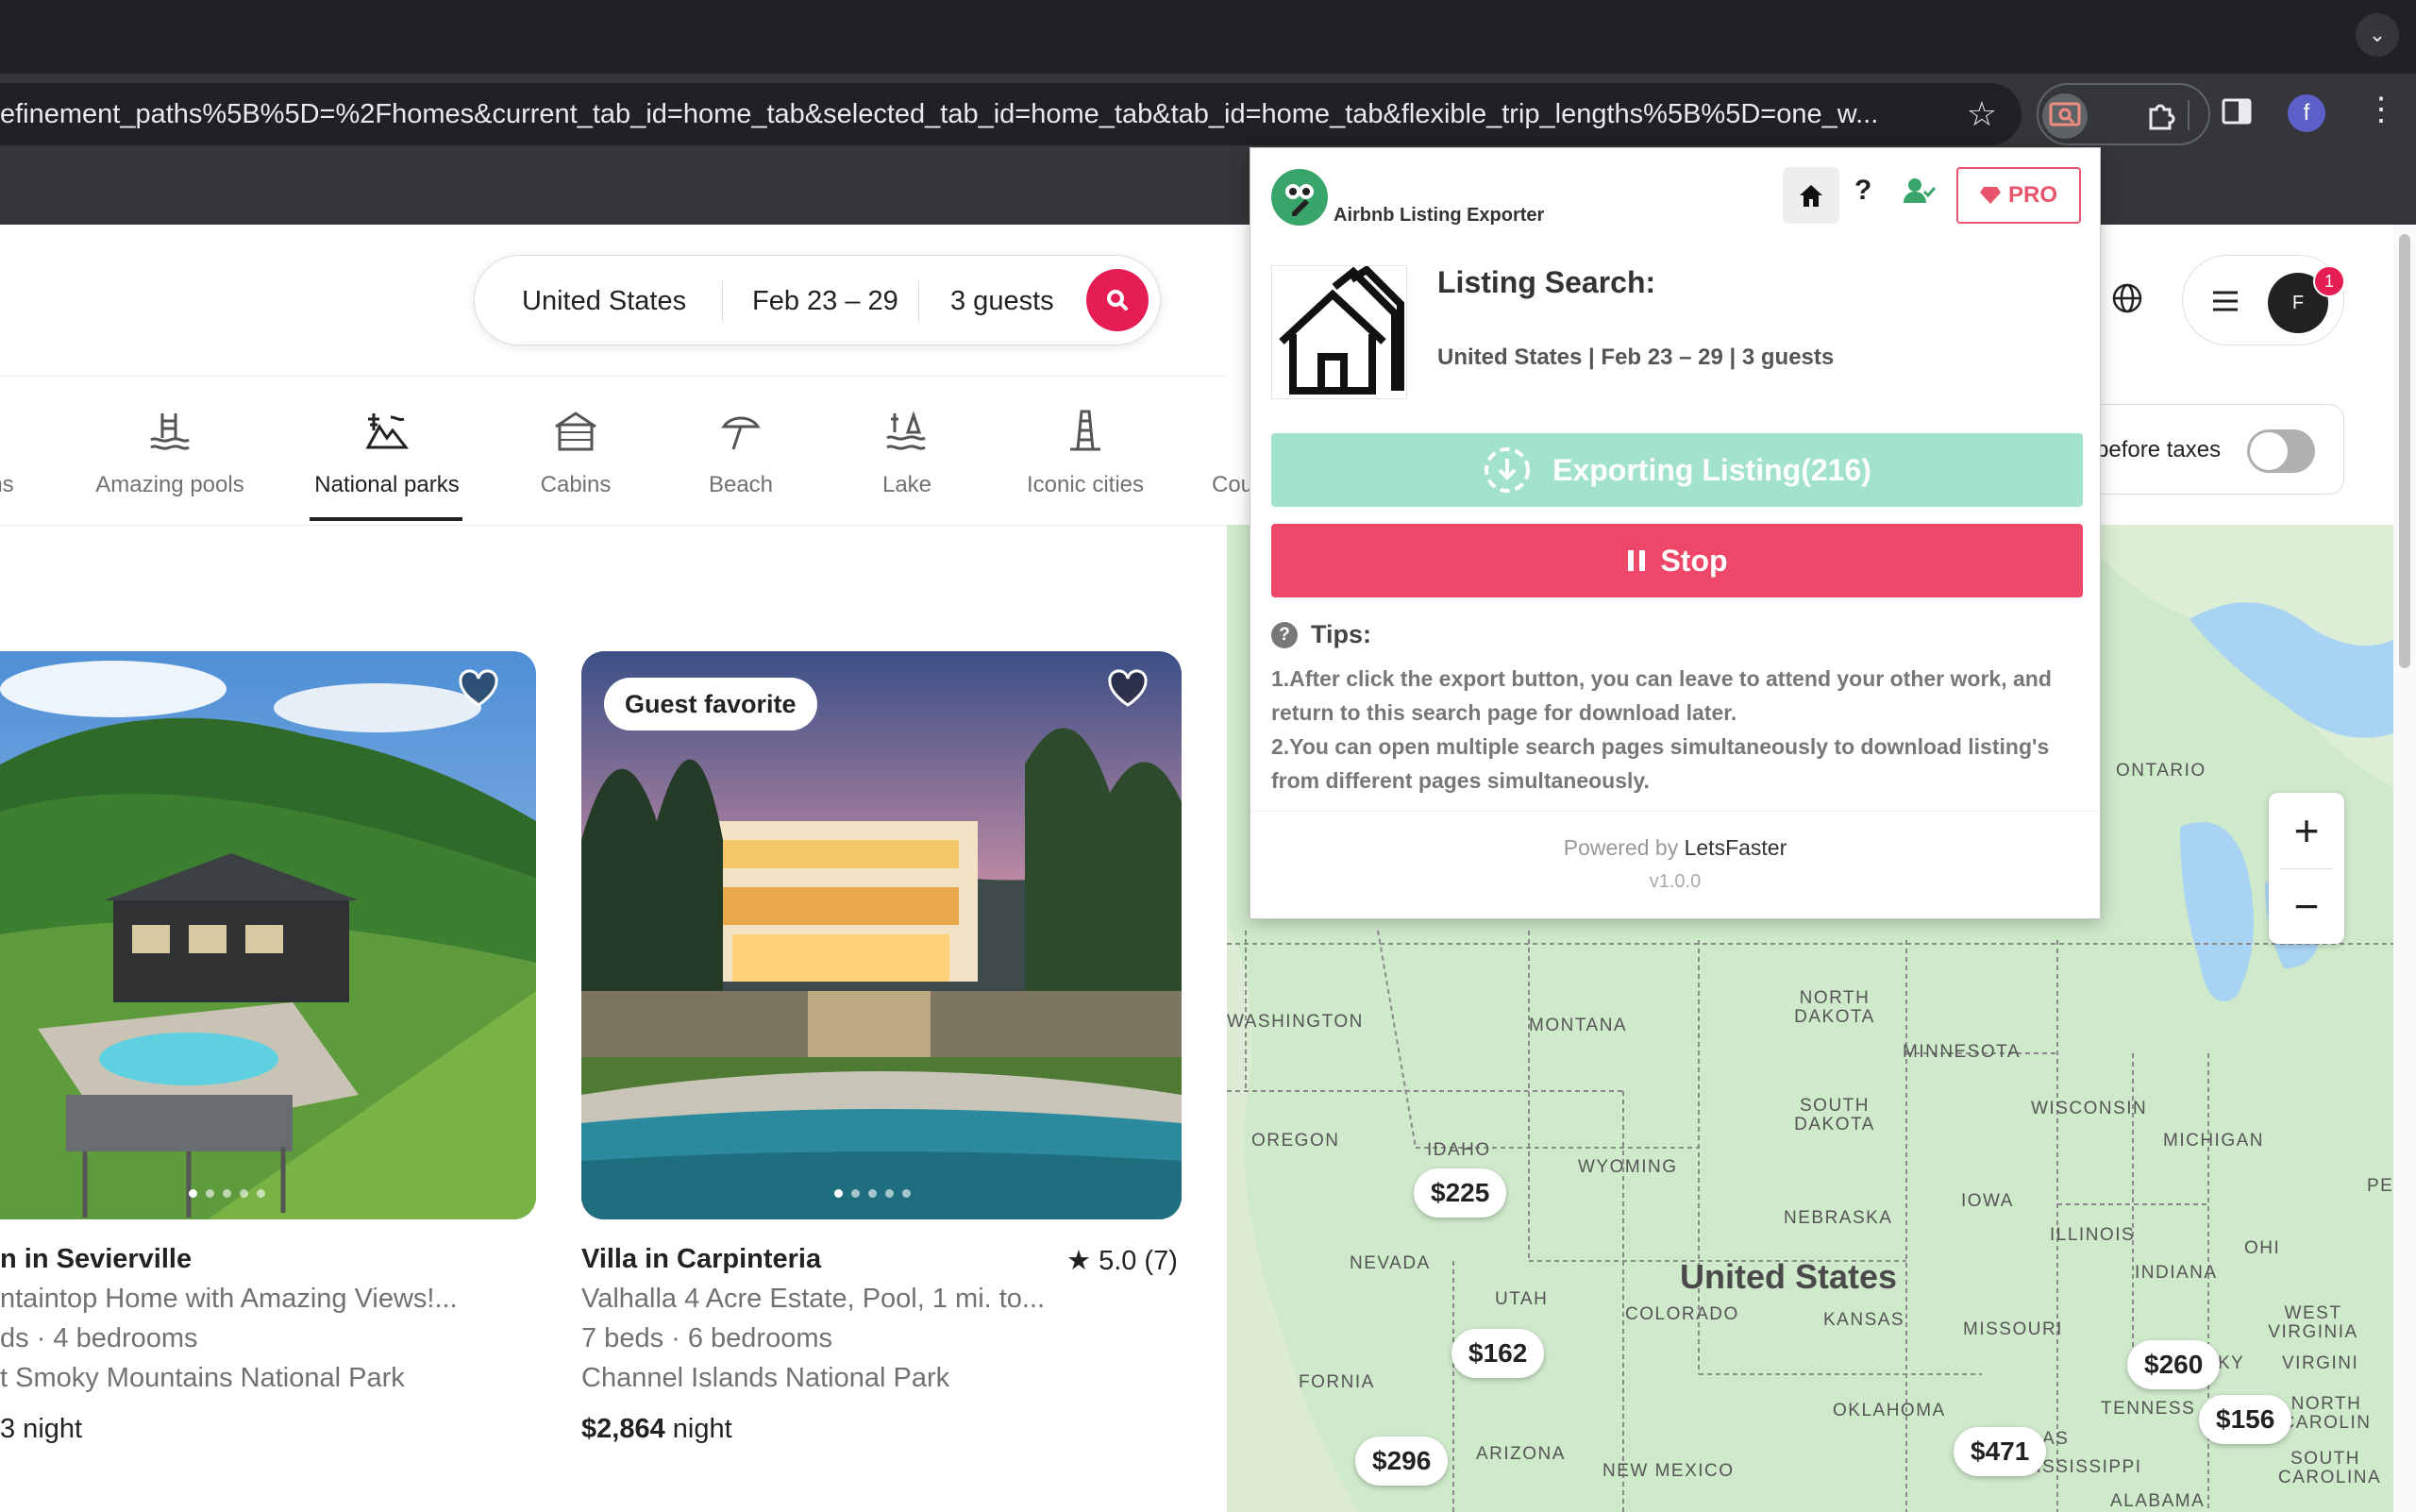  I want to click on category-lake: Lake, so click(907, 461).